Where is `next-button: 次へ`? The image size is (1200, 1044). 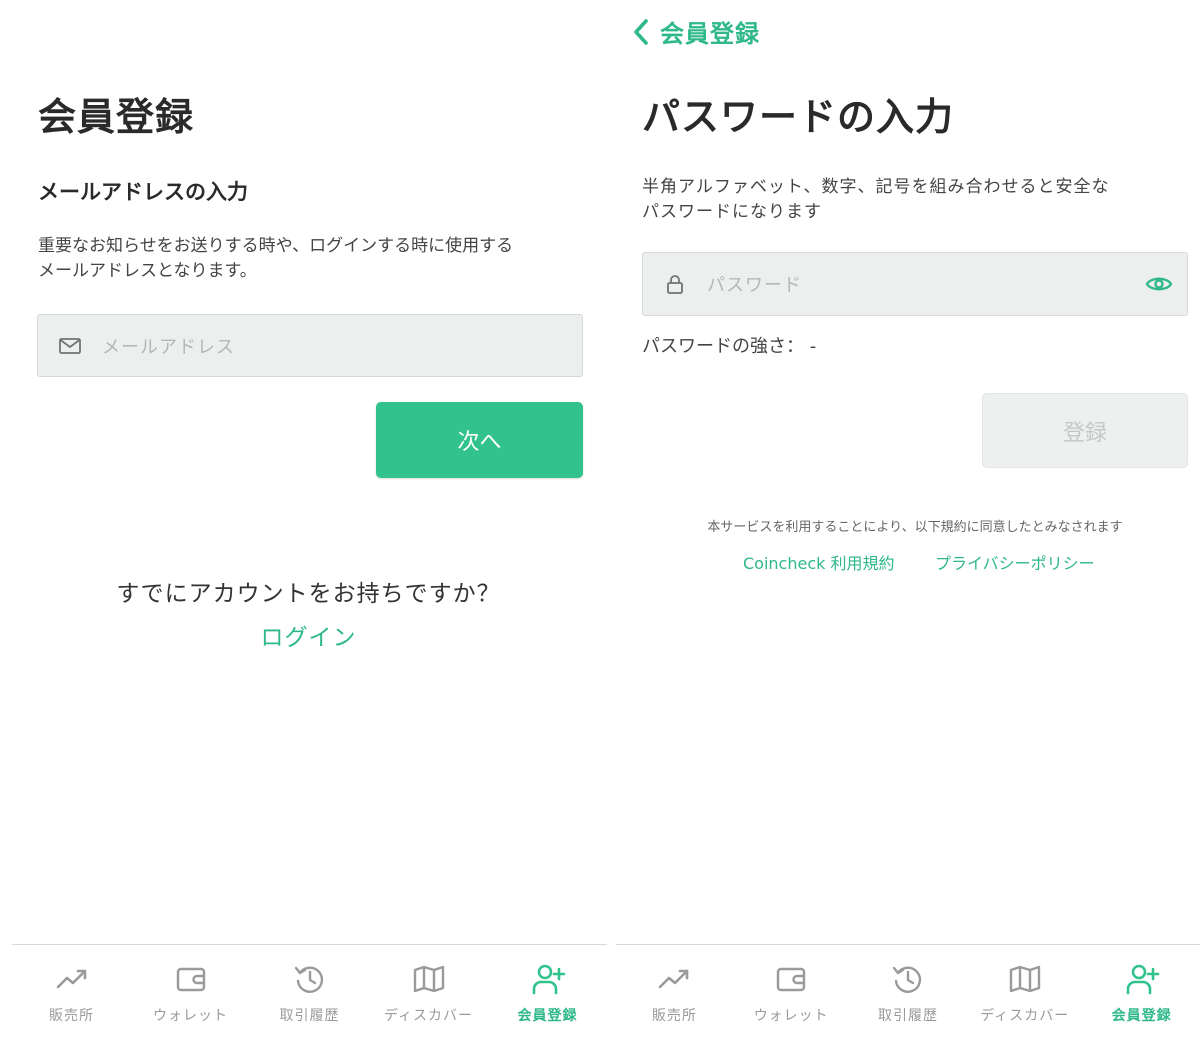
next-button: 次へ is located at coordinates (479, 440).